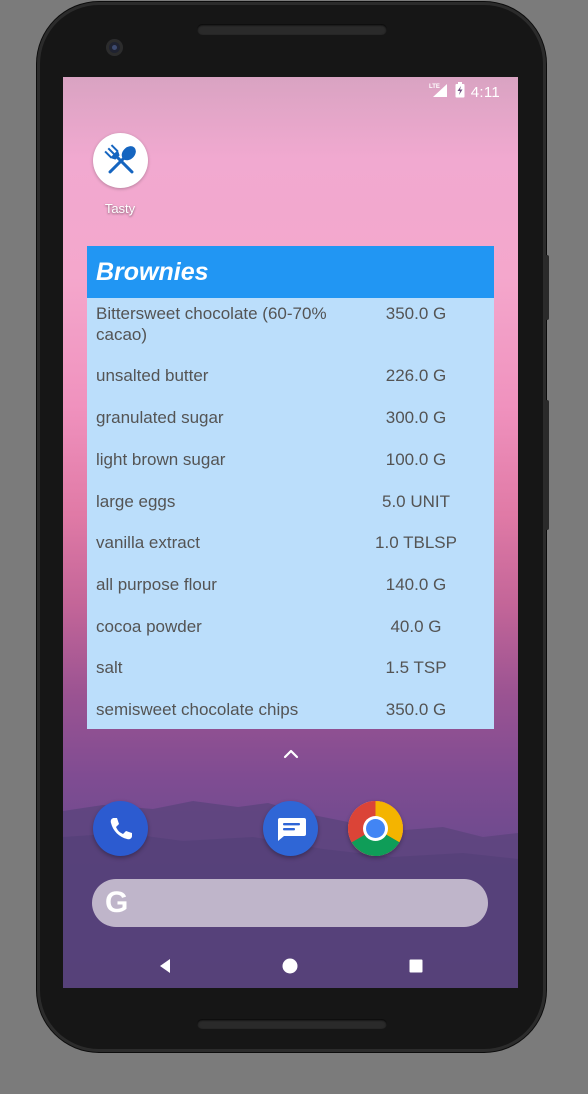 The image size is (588, 1094). Describe the element at coordinates (416, 626) in the screenshot. I see `ingredient-quantity: 40.0 G` at that location.